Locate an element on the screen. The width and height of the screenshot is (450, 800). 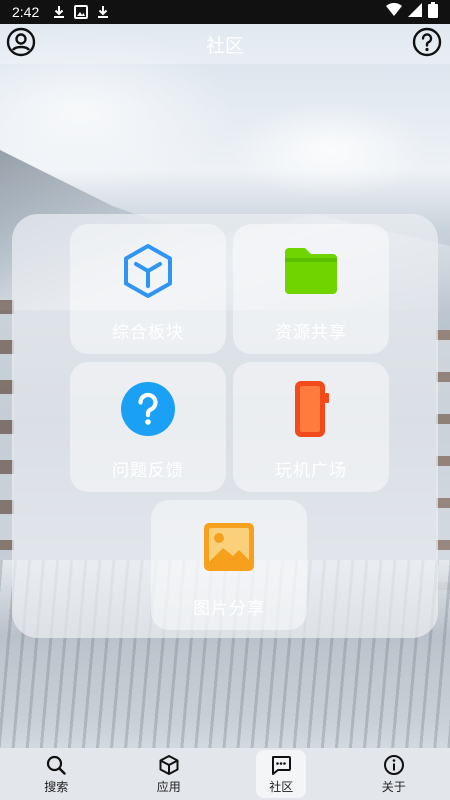
tile-image-sharing: 图片分享 is located at coordinates (229, 565).